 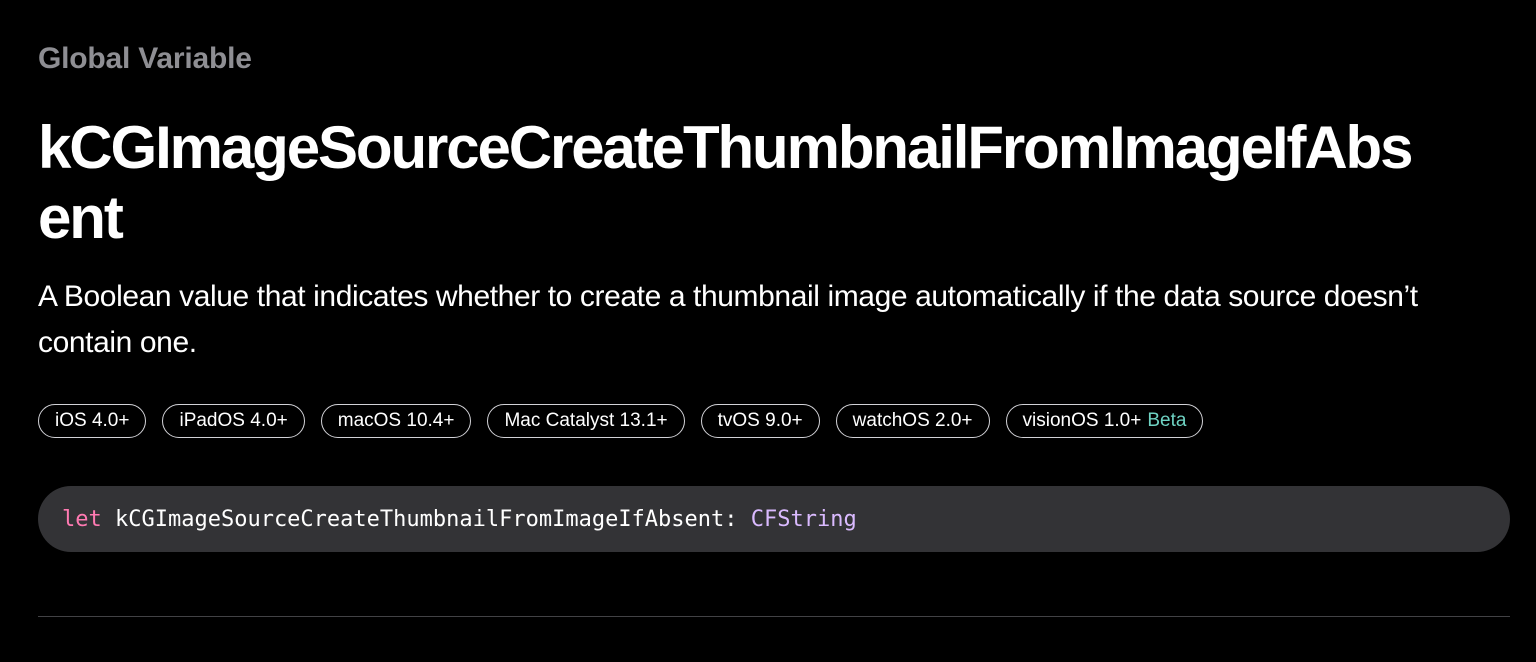 What do you see at coordinates (1082, 420) in the screenshot?
I see `platform-label: visionOS 1.0+` at bounding box center [1082, 420].